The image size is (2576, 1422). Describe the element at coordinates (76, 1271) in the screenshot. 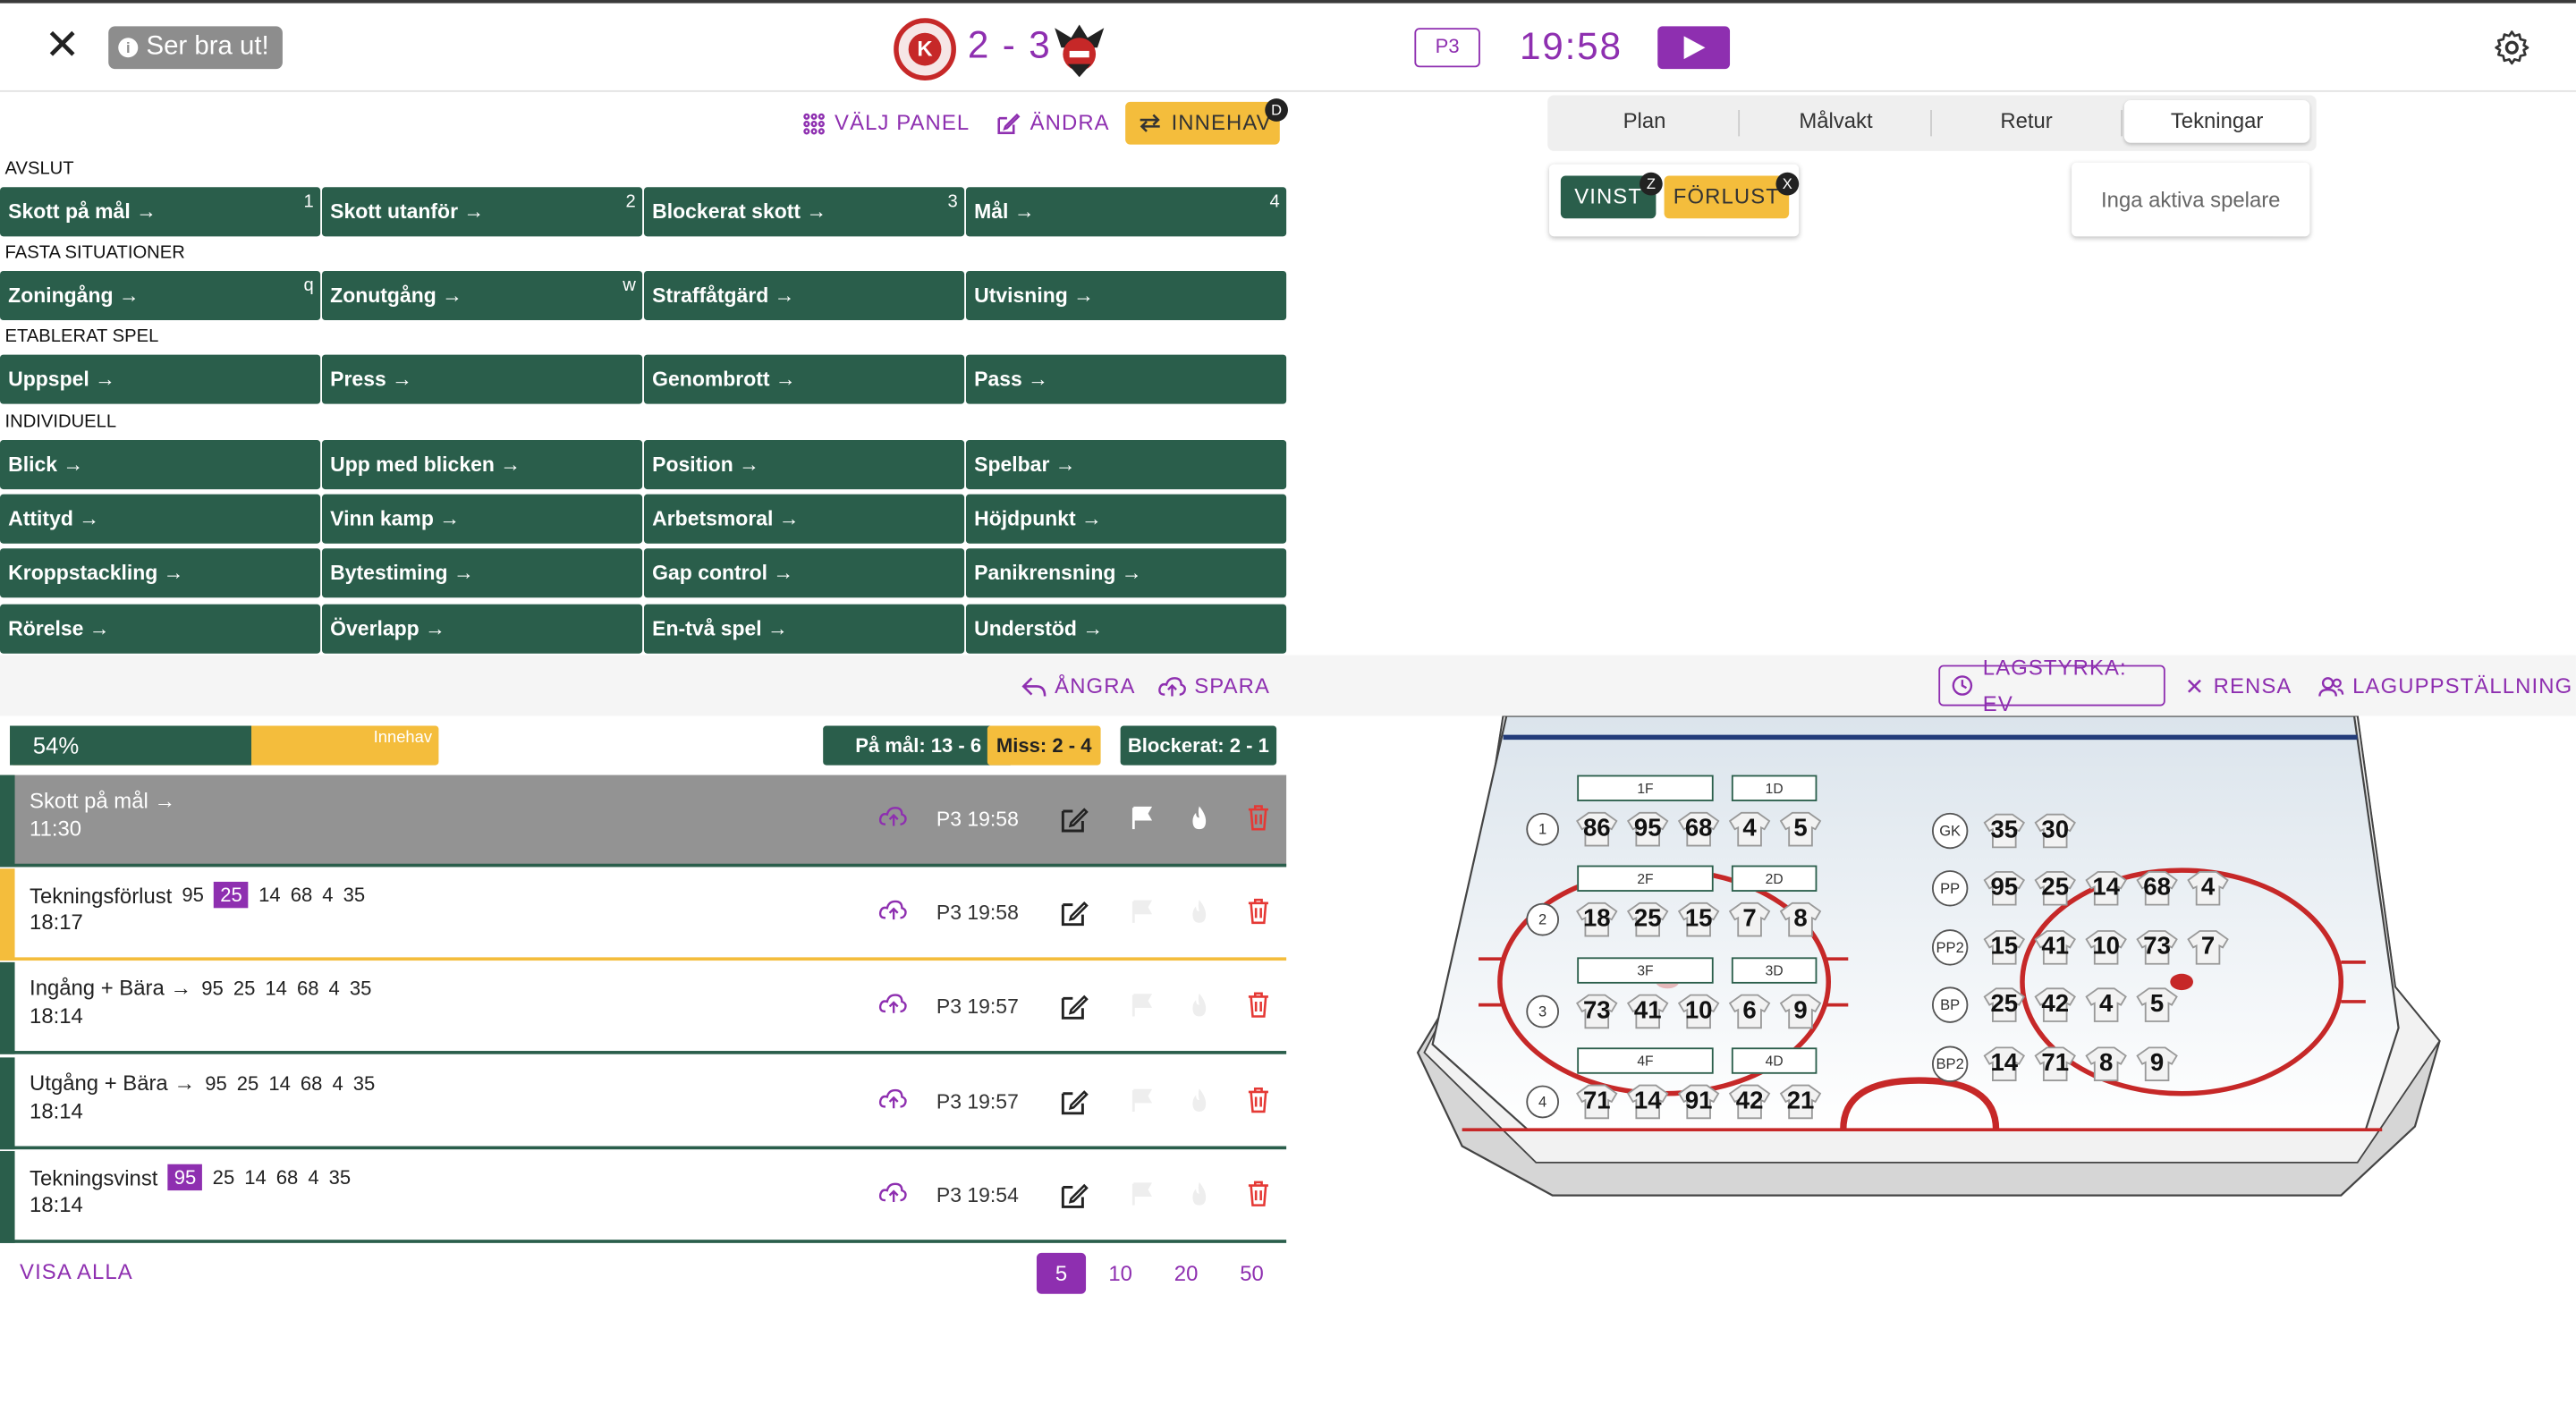

I see `show-all-link: VISA ALLA` at that location.